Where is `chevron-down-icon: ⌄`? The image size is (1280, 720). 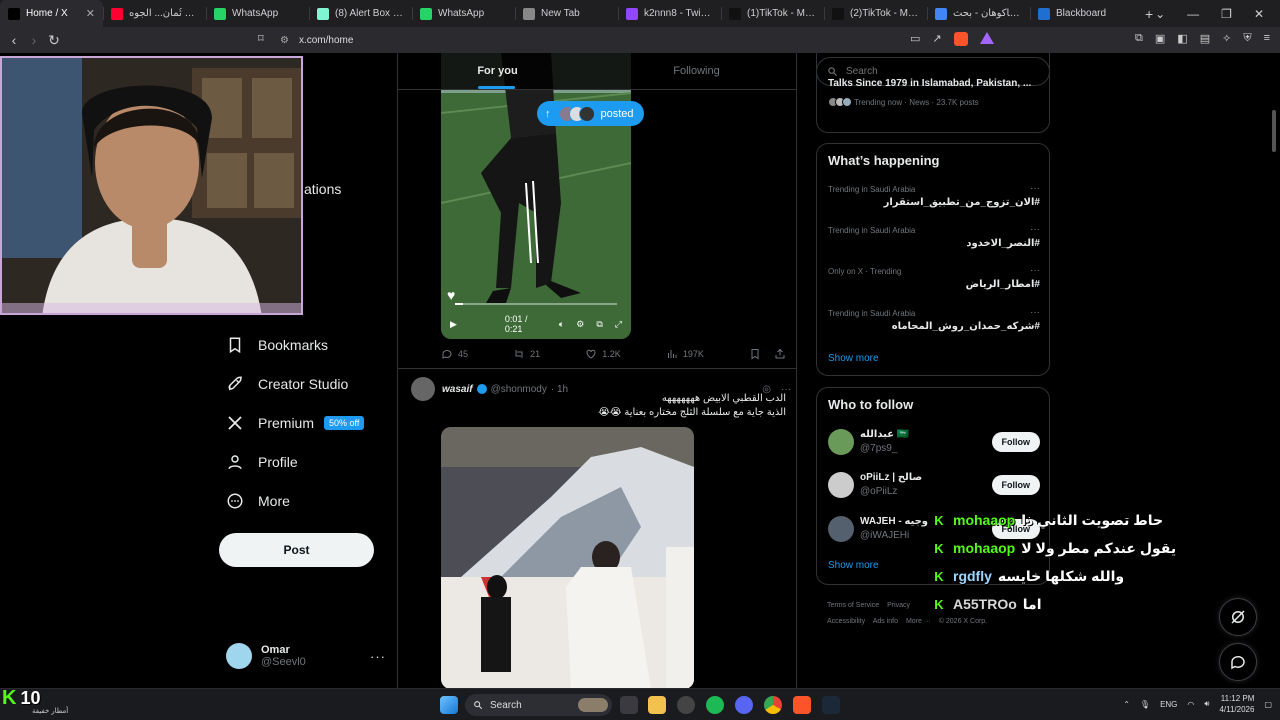 chevron-down-icon: ⌄ is located at coordinates (1160, 14).